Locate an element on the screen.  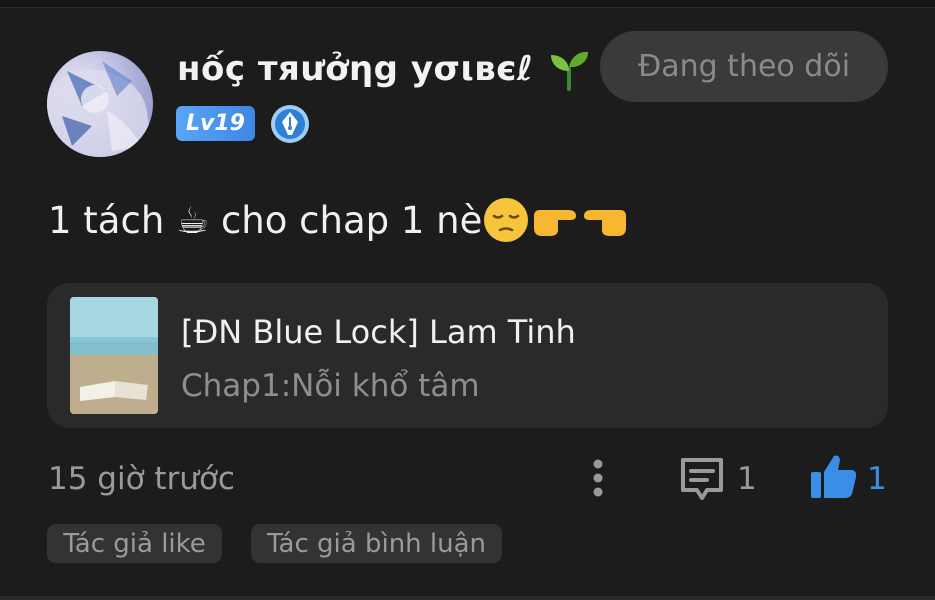
author-pen-badge-icon is located at coordinates (290, 124).